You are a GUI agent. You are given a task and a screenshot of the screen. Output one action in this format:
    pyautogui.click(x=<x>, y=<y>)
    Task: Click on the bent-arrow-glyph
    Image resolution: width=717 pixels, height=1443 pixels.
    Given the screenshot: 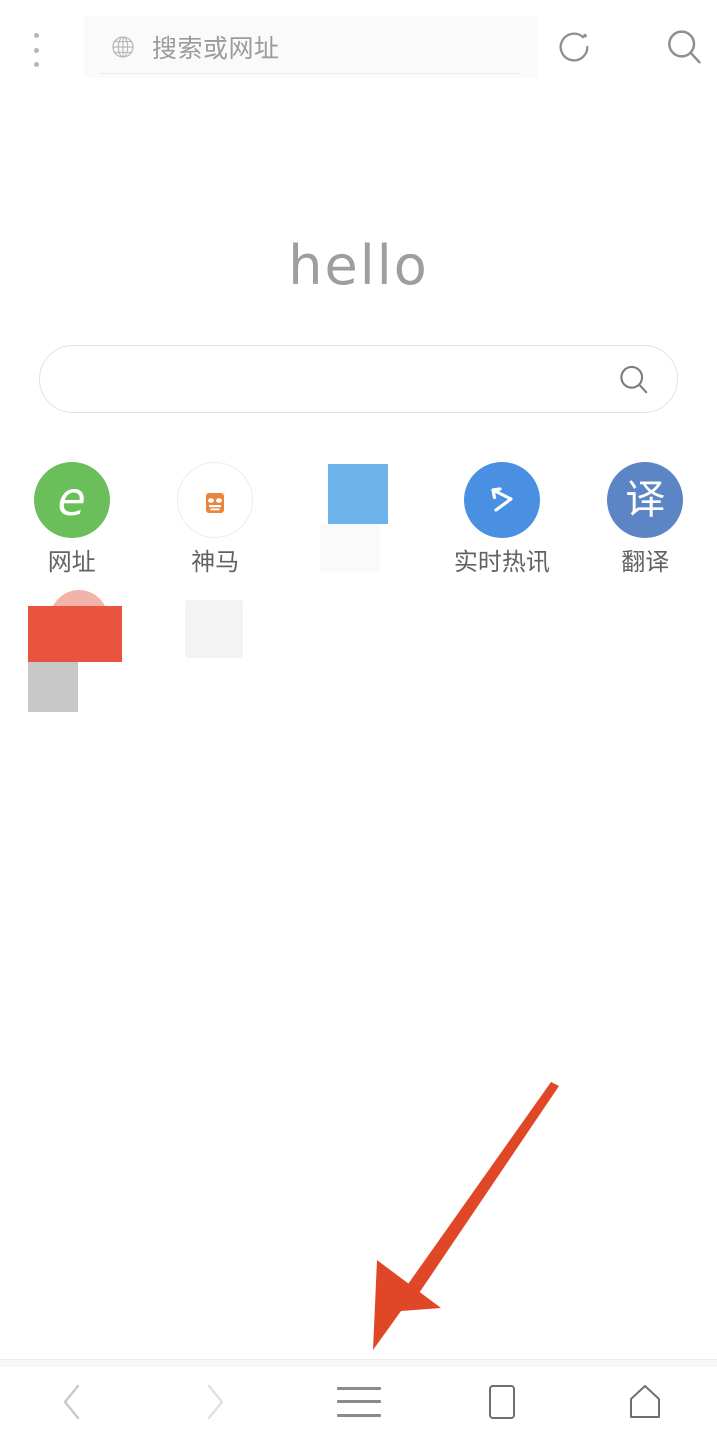 What is the action you would take?
    pyautogui.click(x=502, y=499)
    